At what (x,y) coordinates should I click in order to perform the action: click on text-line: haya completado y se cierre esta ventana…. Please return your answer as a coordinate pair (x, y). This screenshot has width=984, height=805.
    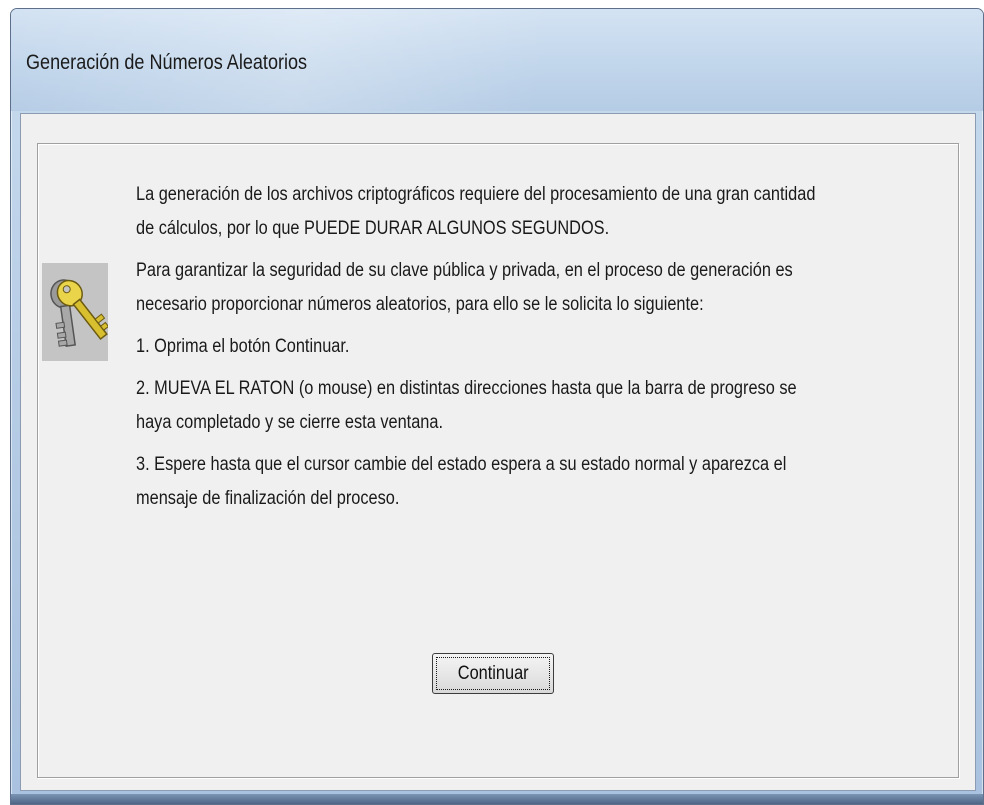
    Looking at the image, I should click on (290, 422).